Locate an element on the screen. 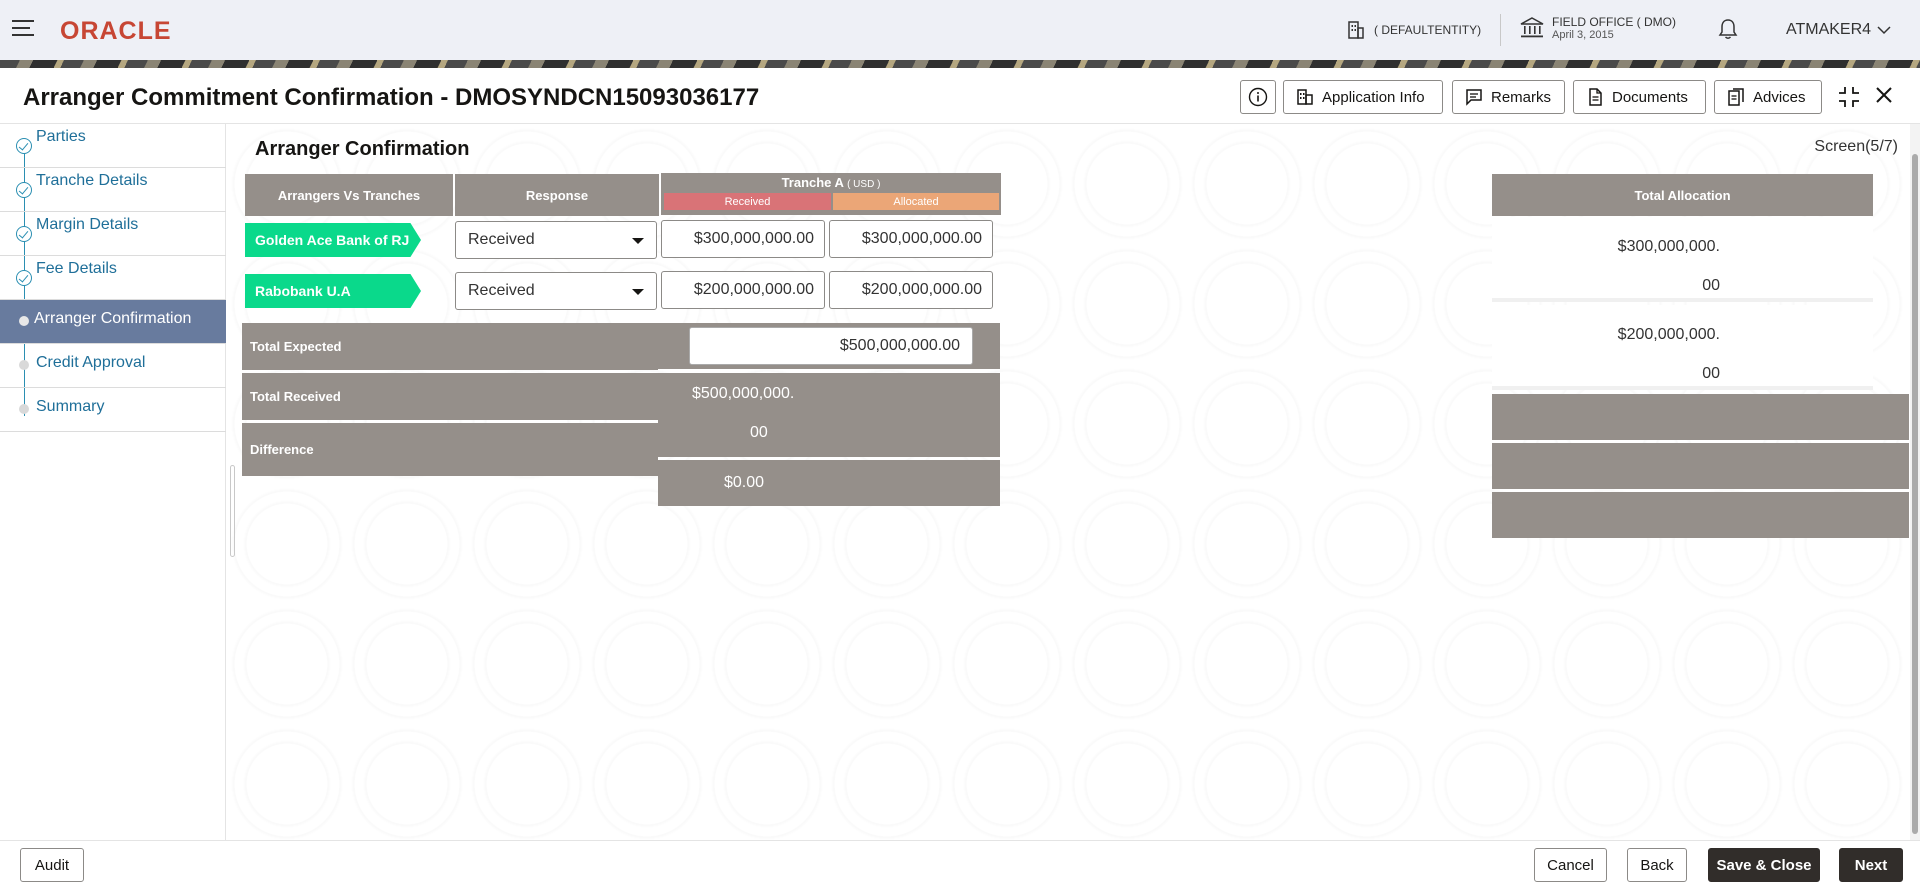  sidebar-item-label: Tranche Details is located at coordinates (92, 180).